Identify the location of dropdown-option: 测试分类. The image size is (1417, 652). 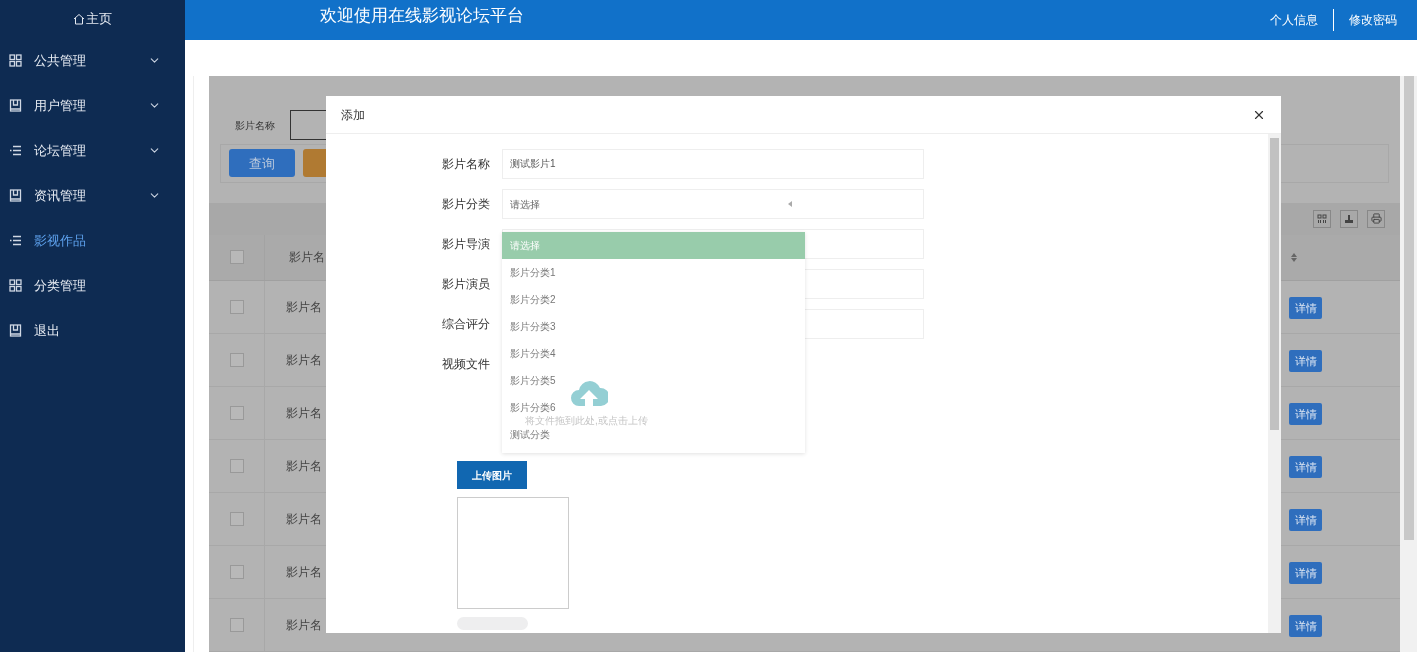
(653, 435).